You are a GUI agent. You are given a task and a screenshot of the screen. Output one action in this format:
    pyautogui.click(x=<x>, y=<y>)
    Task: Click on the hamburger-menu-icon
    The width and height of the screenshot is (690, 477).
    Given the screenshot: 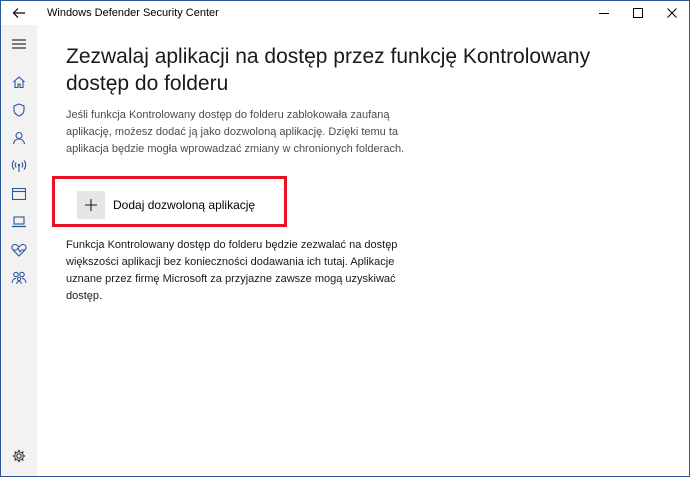 What is the action you would take?
    pyautogui.click(x=19, y=44)
    